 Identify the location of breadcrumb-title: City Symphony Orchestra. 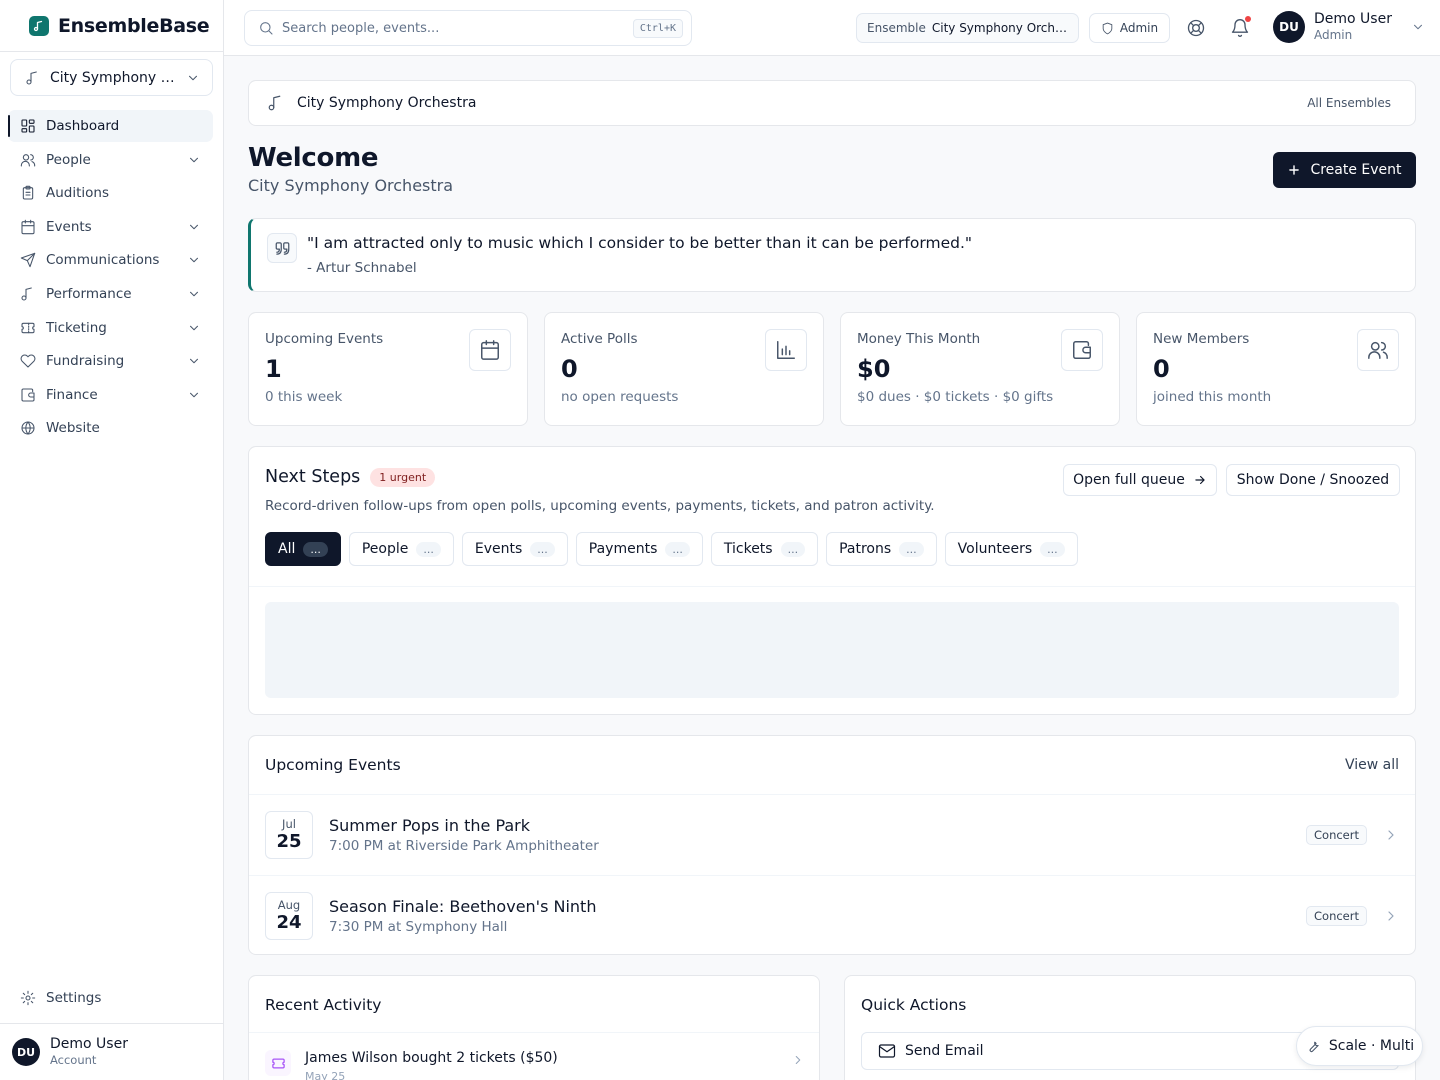
(387, 103).